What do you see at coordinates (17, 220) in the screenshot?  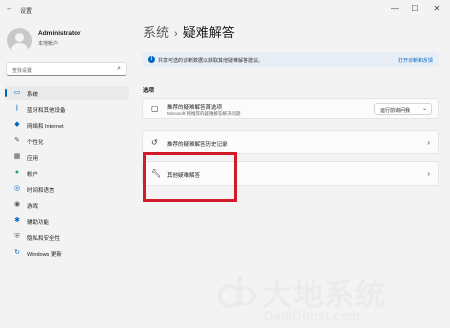 I see `accessibility-icon: ✱` at bounding box center [17, 220].